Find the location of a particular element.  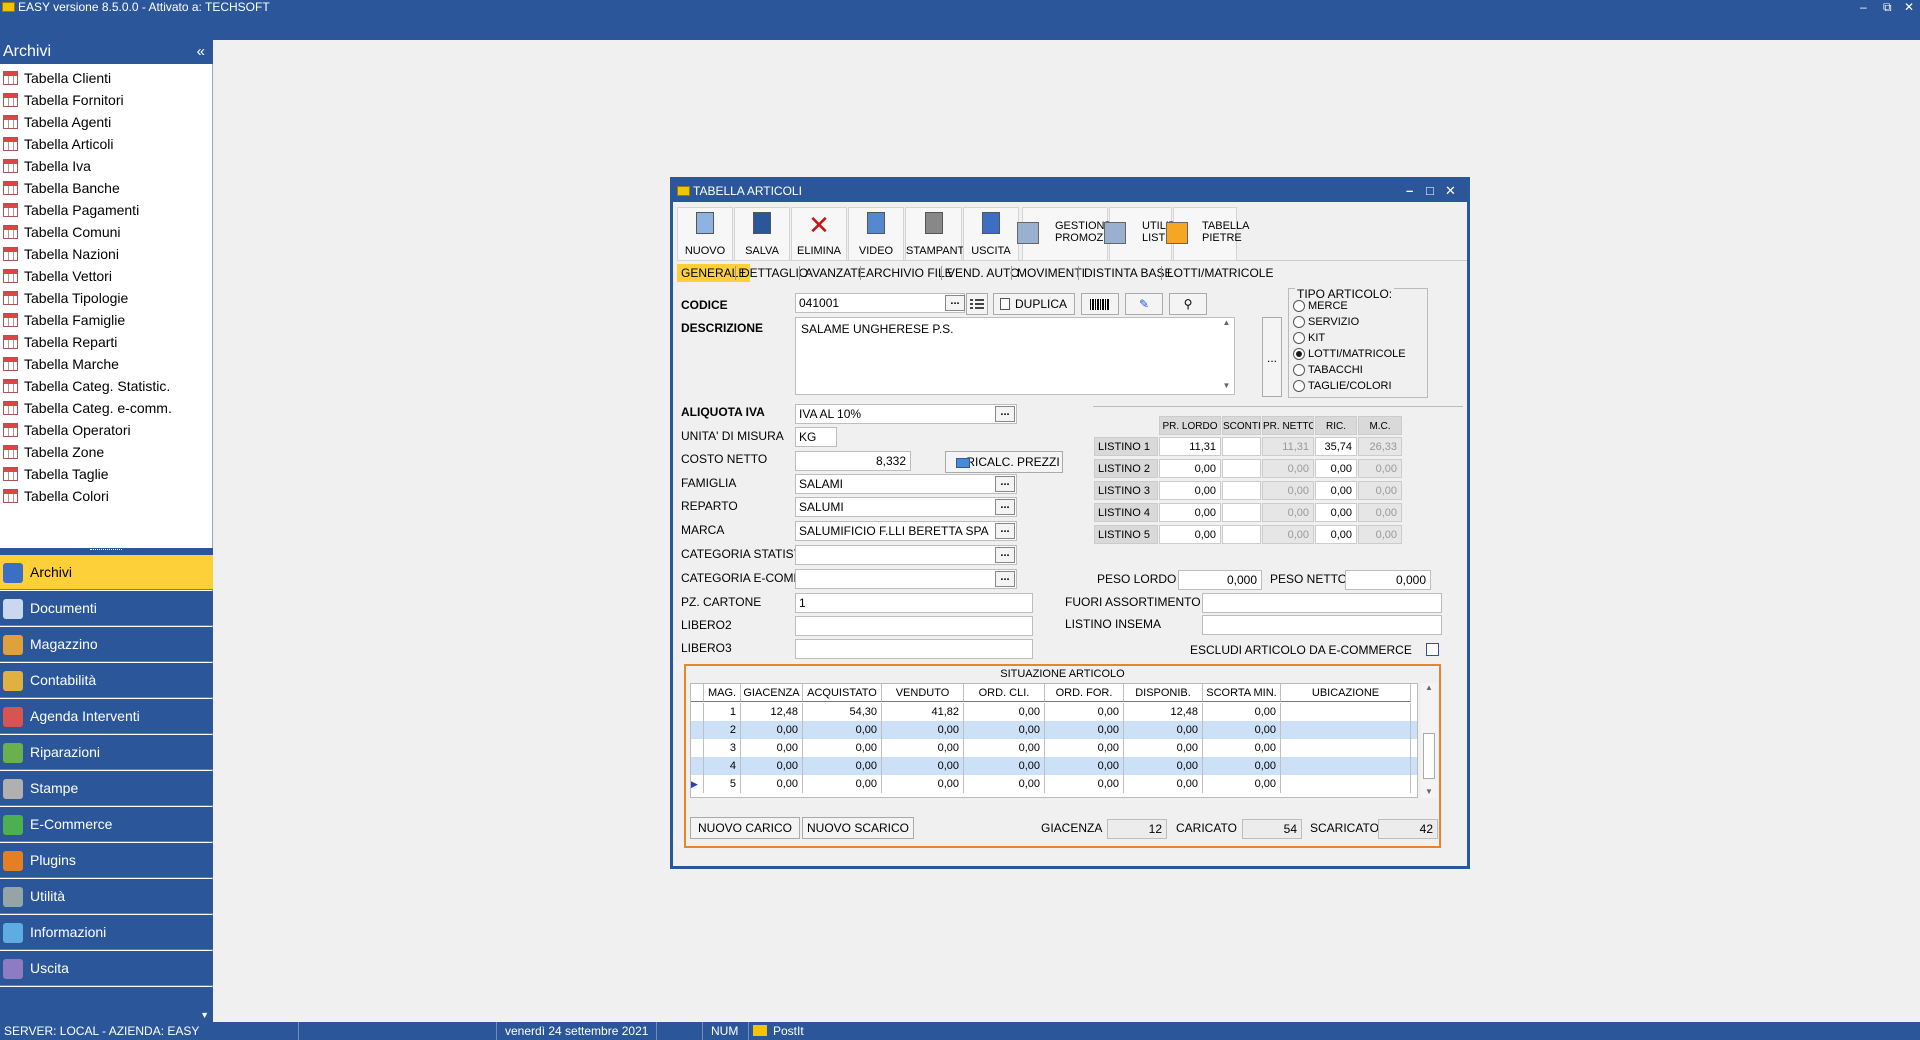

peso-lordo-input: 0,000 is located at coordinates (1220, 580).